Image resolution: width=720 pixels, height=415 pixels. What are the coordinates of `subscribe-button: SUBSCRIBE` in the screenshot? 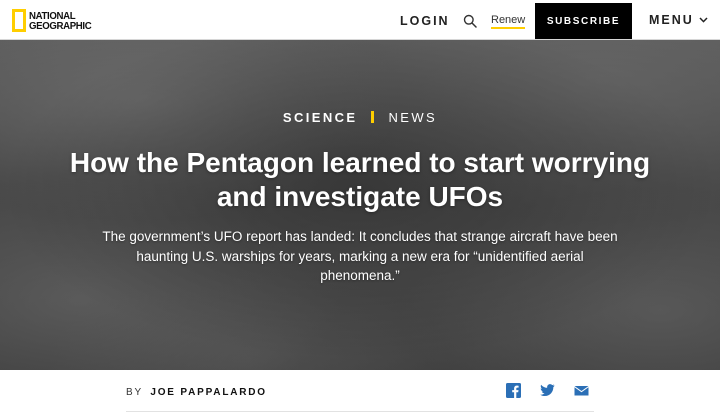 It's located at (583, 21).